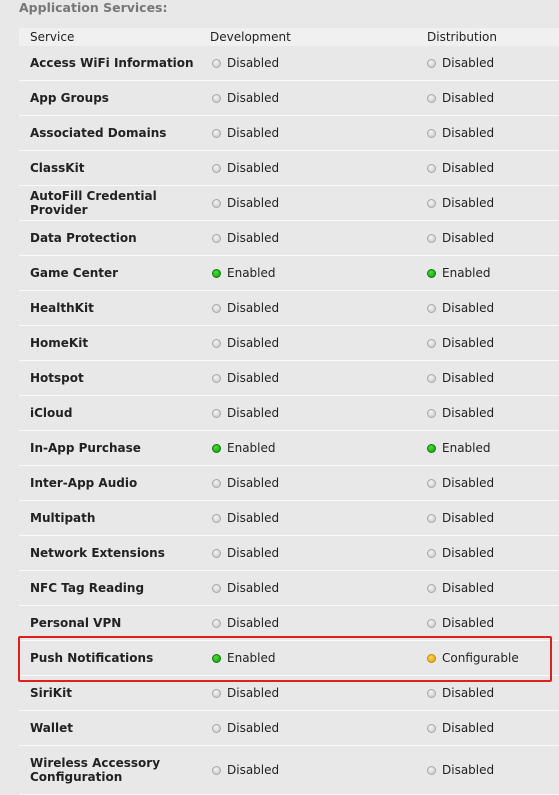 The height and width of the screenshot is (795, 559). I want to click on table-row: Associated Domains Disabled Disabled, so click(289, 133).